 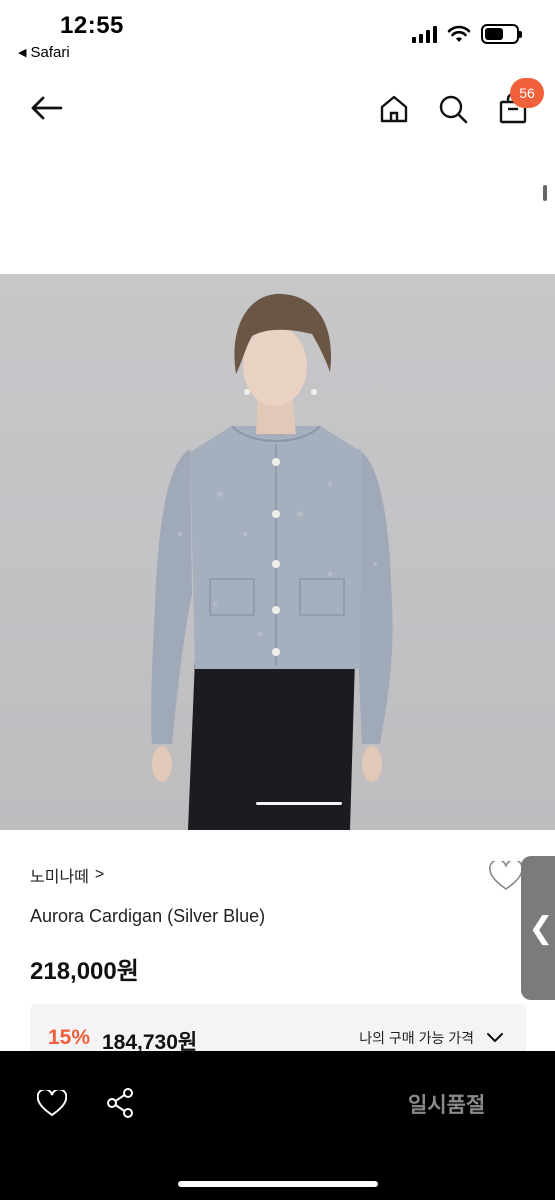 I want to click on side-drawer-tab: ❮, so click(x=538, y=928).